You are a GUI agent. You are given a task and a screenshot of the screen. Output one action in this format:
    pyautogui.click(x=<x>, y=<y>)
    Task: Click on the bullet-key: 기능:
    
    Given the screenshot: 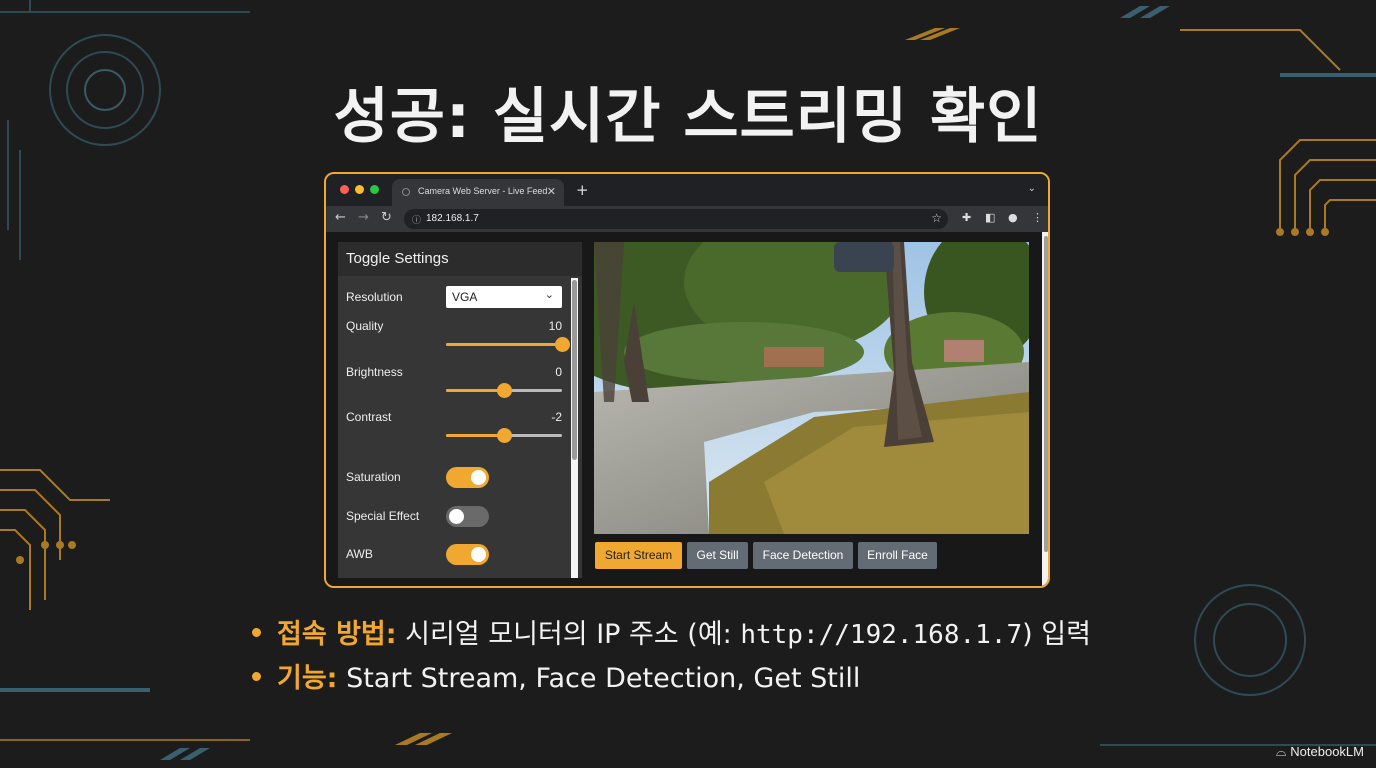 What is the action you would take?
    pyautogui.click(x=307, y=678)
    